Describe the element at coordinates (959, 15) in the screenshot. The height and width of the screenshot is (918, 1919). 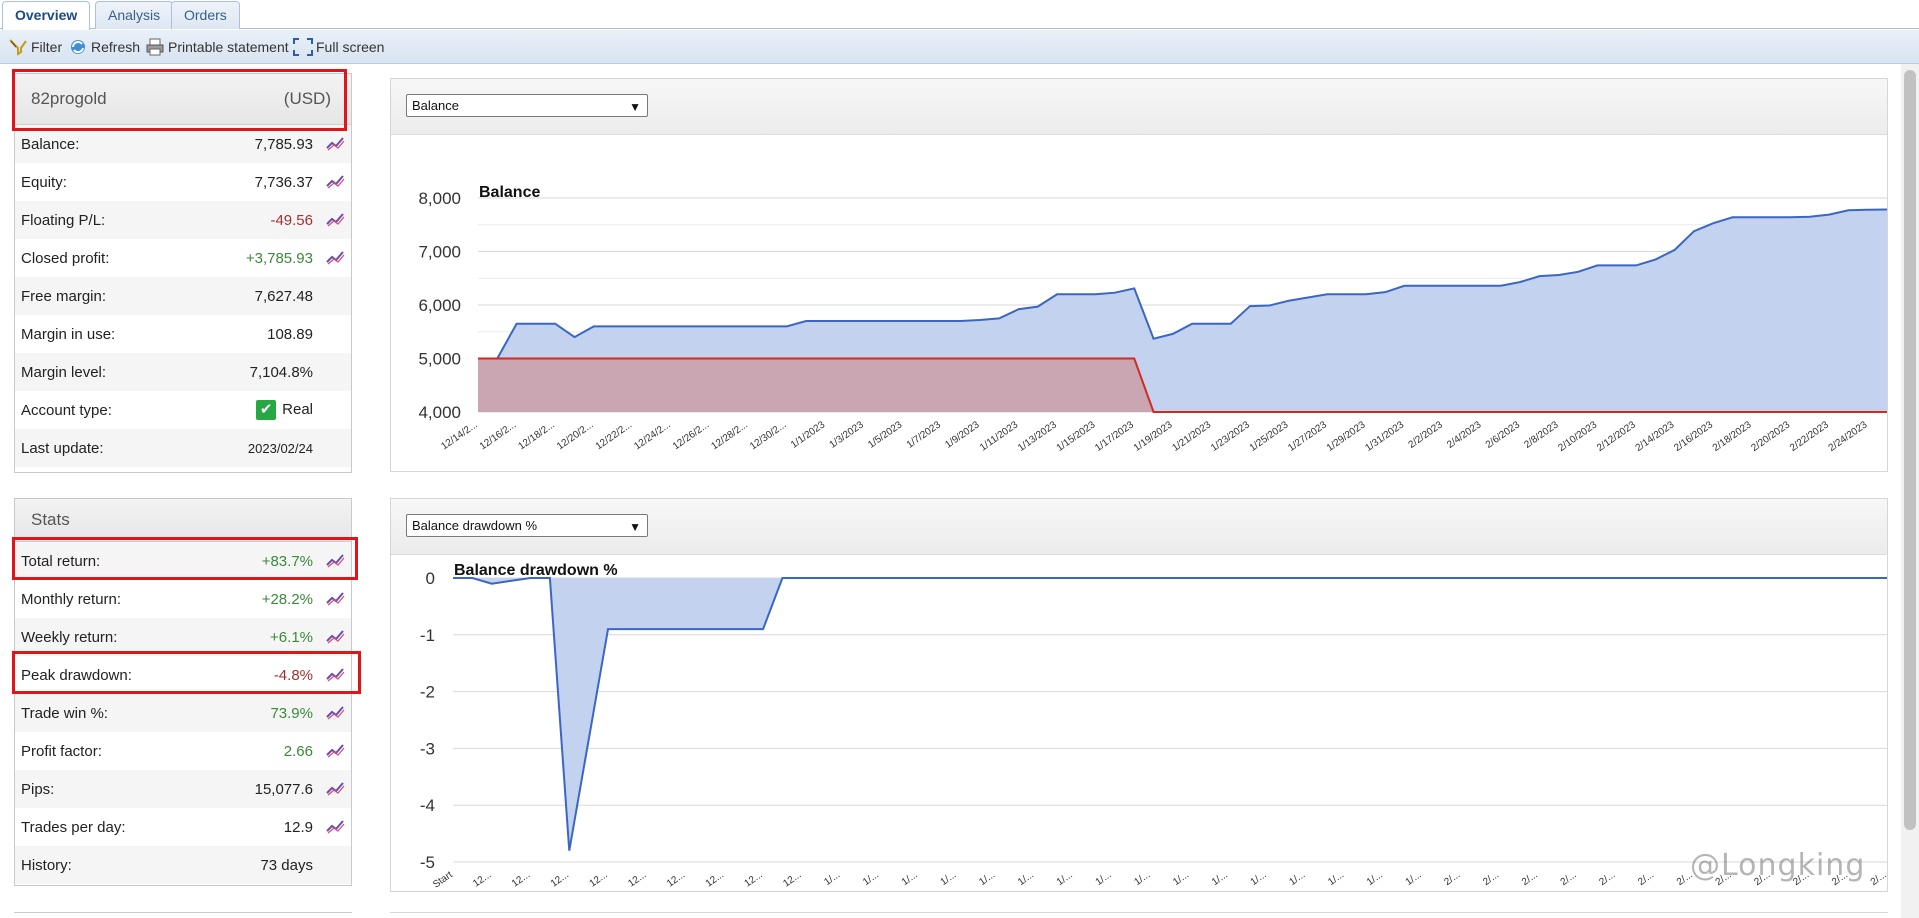
I see `tab-bar: Overview Analysis Orders` at that location.